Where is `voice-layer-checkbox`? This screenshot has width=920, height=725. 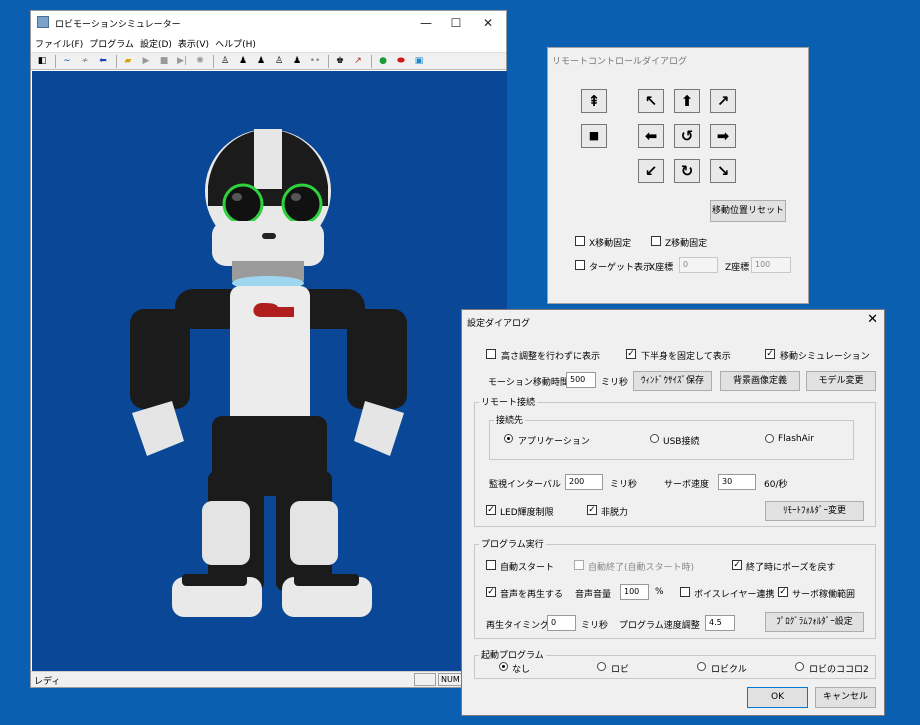 voice-layer-checkbox is located at coordinates (685, 592).